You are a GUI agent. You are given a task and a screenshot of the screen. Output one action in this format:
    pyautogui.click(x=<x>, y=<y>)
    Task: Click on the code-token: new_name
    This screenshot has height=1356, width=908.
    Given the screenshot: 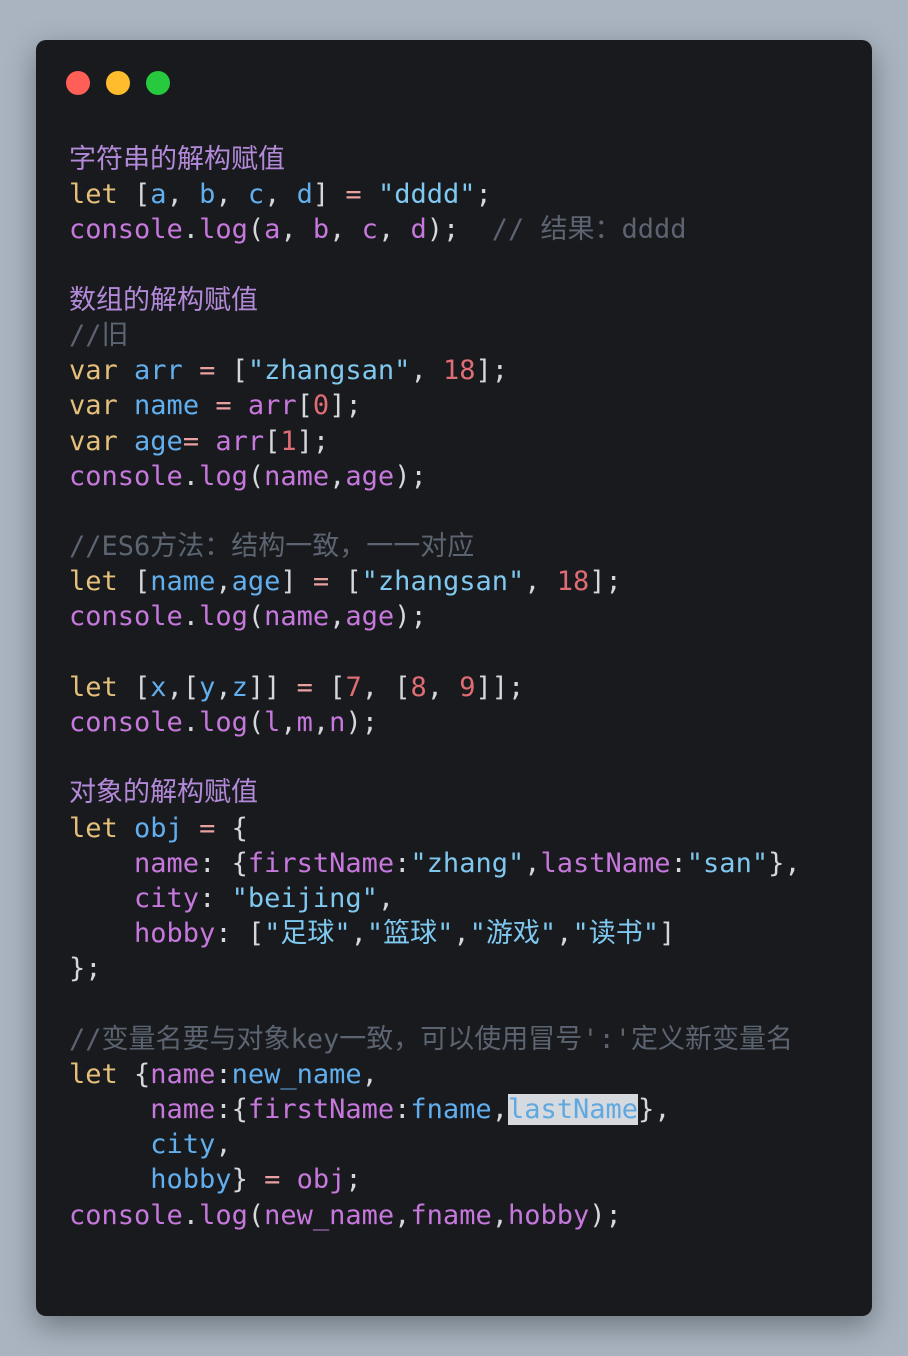 What is the action you would take?
    pyautogui.click(x=296, y=1074)
    